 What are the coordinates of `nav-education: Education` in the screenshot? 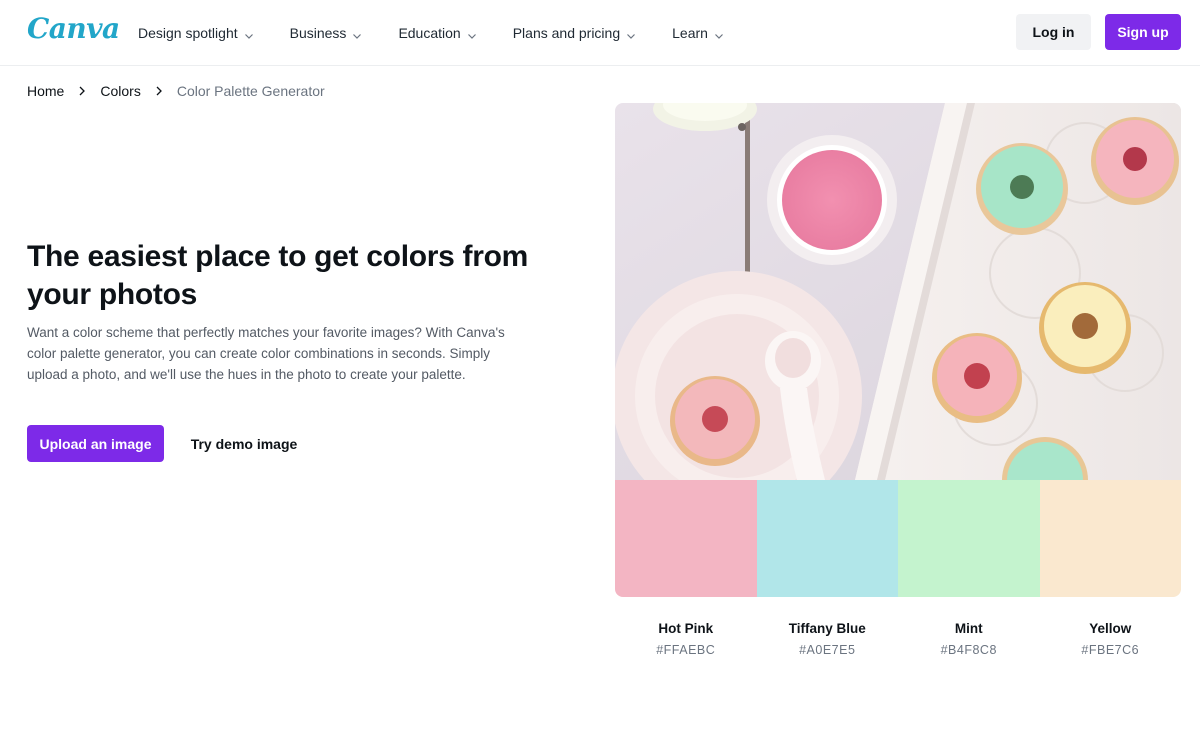 It's located at (437, 33).